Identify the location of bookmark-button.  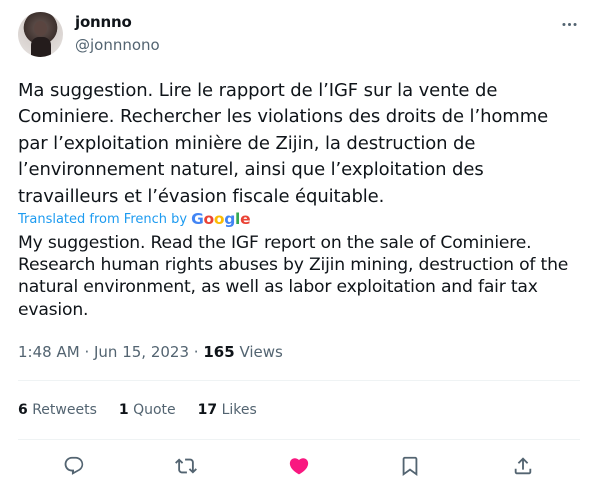
(410, 466).